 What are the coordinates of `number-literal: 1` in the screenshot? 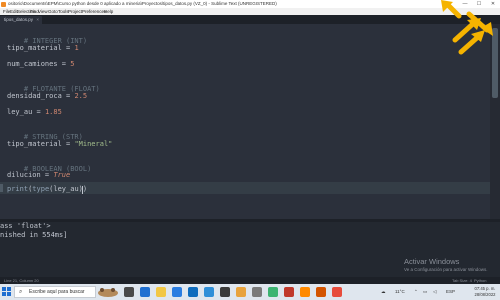 It's located at (76, 48).